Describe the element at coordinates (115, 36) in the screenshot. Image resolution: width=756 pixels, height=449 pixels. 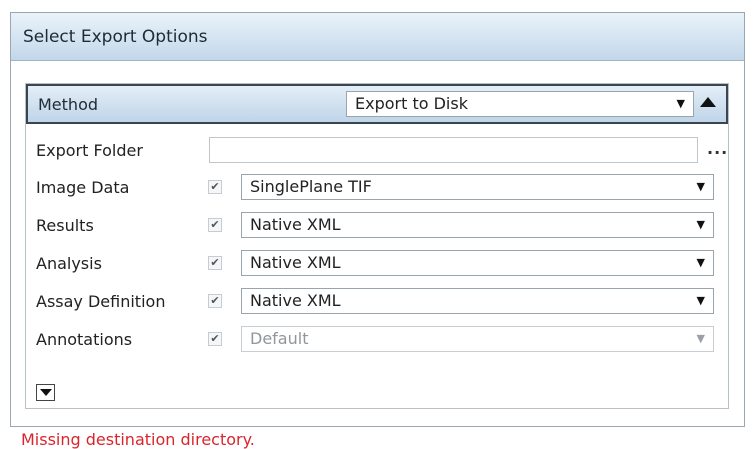
I see `dialog-title: Select Export Options` at that location.